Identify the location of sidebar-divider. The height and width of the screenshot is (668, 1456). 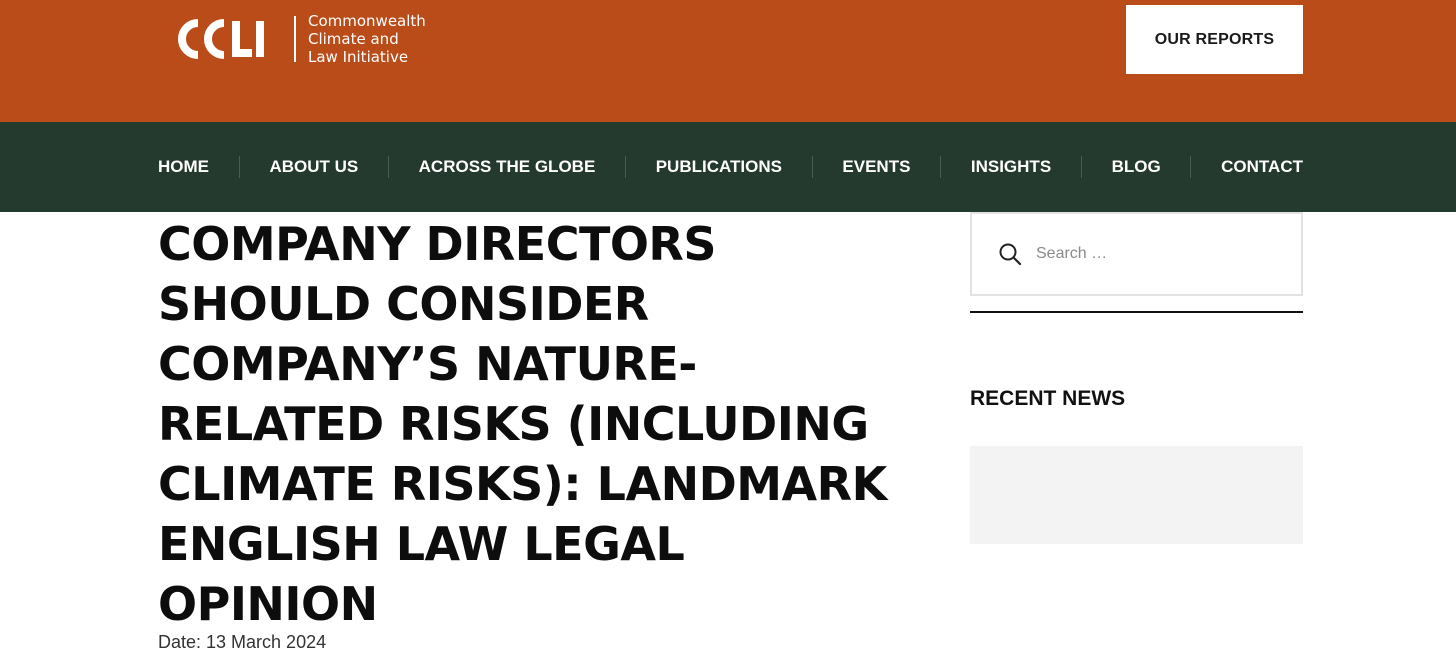
(1136, 312).